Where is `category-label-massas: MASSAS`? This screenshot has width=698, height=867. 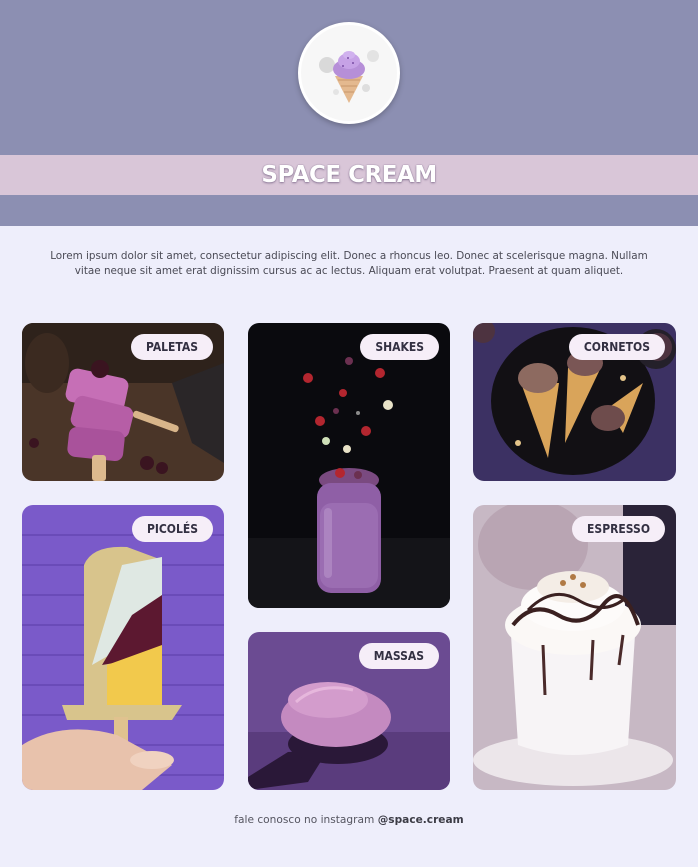 category-label-massas: MASSAS is located at coordinates (398, 656).